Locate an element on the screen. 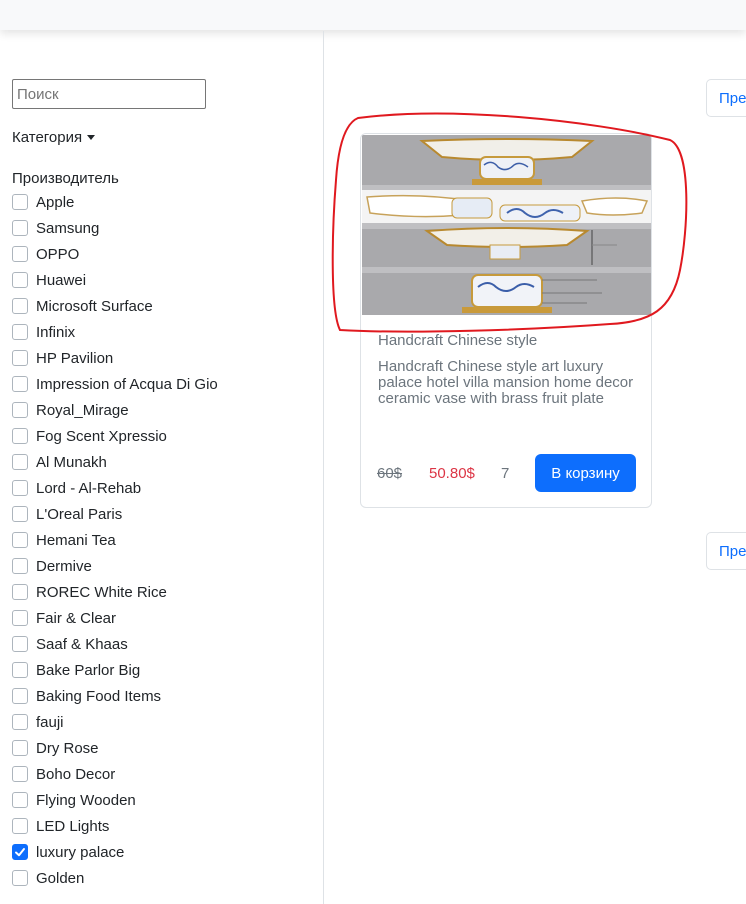  maker-label: Samsung is located at coordinates (68, 228).